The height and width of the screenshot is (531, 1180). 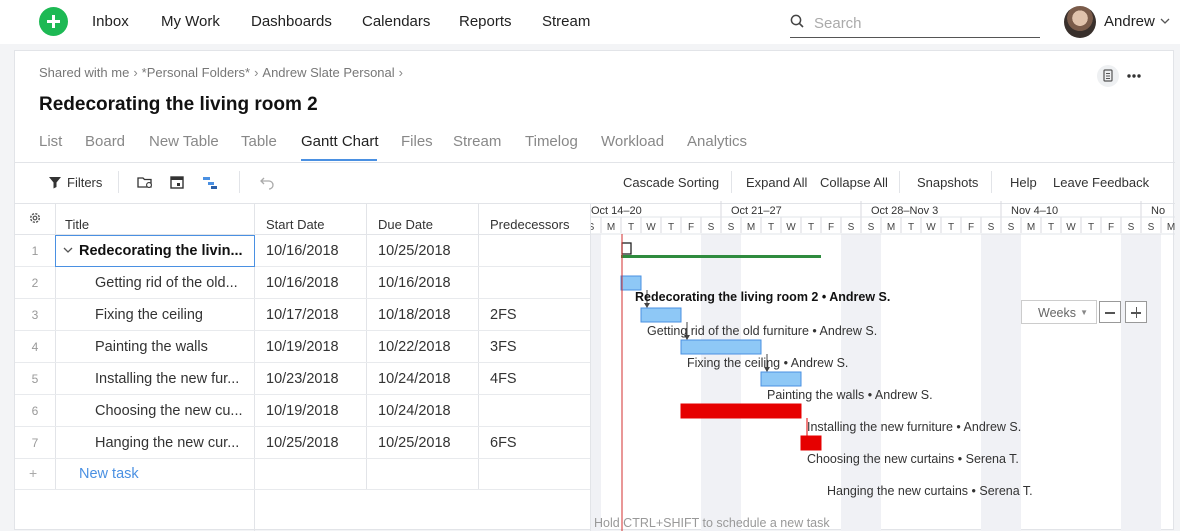 I want to click on collapse-all-button: Collapse All, so click(x=854, y=182).